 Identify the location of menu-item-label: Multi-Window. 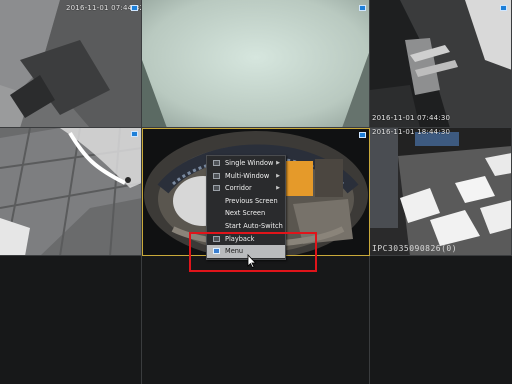
(247, 175).